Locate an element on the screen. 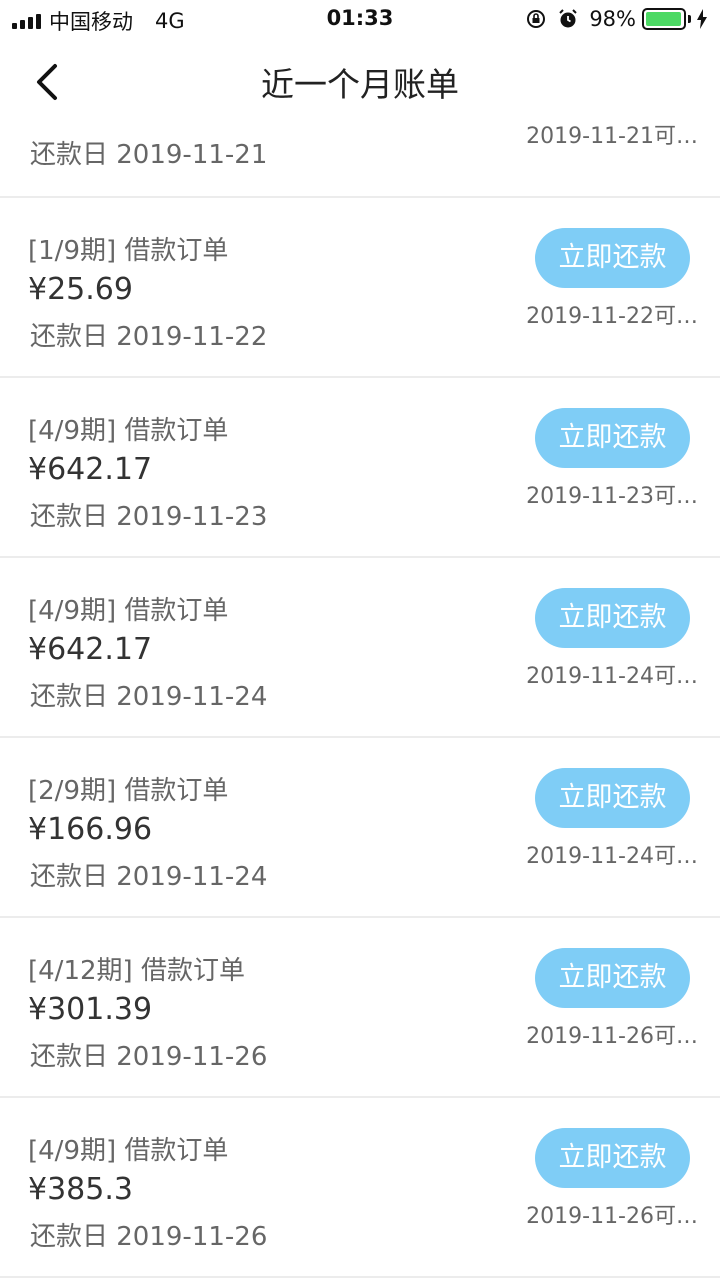  battery-icon is located at coordinates (664, 19).